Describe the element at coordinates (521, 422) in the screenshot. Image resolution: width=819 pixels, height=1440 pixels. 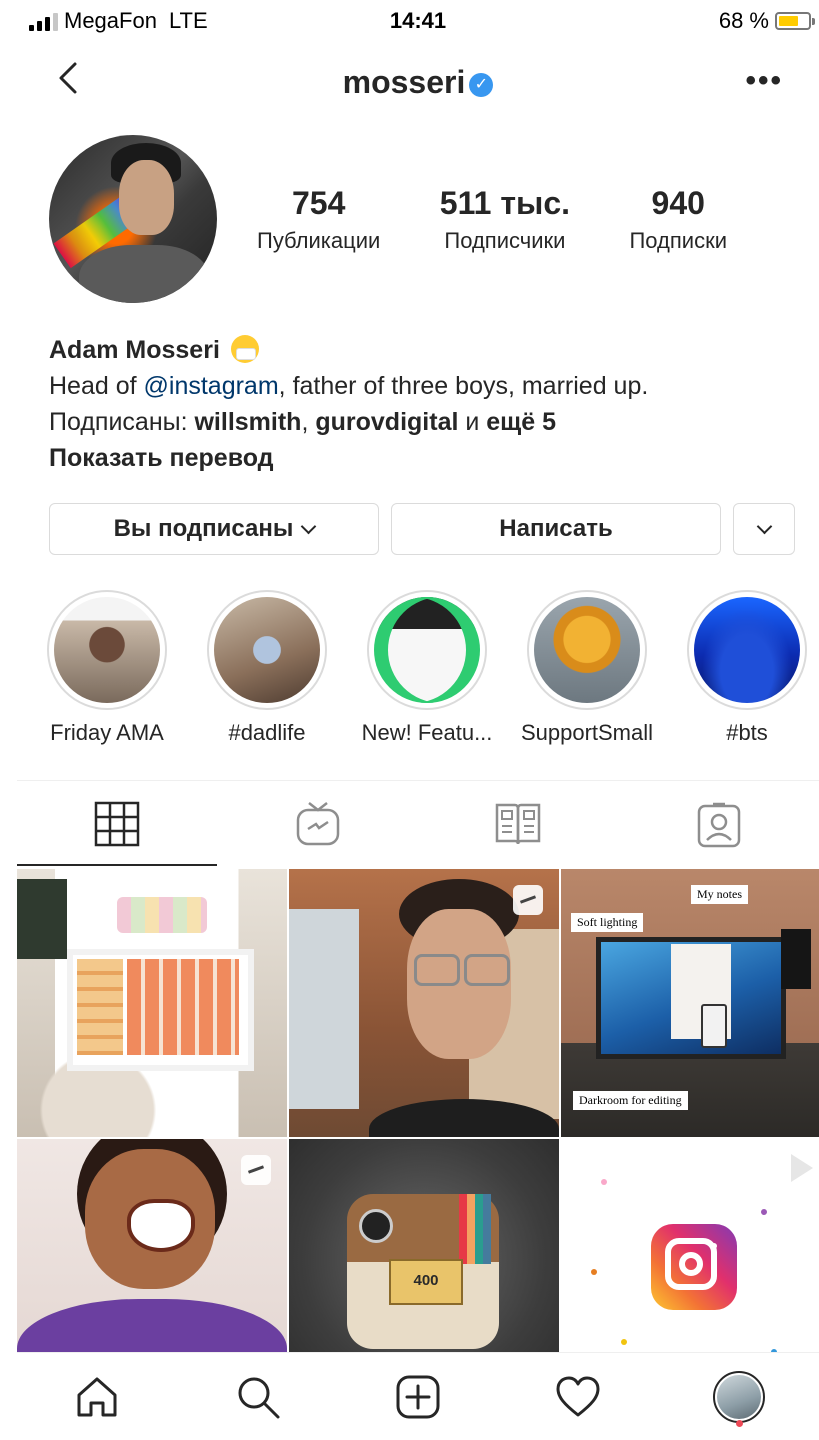
I see `followed-by-more: ещё 5` at that location.